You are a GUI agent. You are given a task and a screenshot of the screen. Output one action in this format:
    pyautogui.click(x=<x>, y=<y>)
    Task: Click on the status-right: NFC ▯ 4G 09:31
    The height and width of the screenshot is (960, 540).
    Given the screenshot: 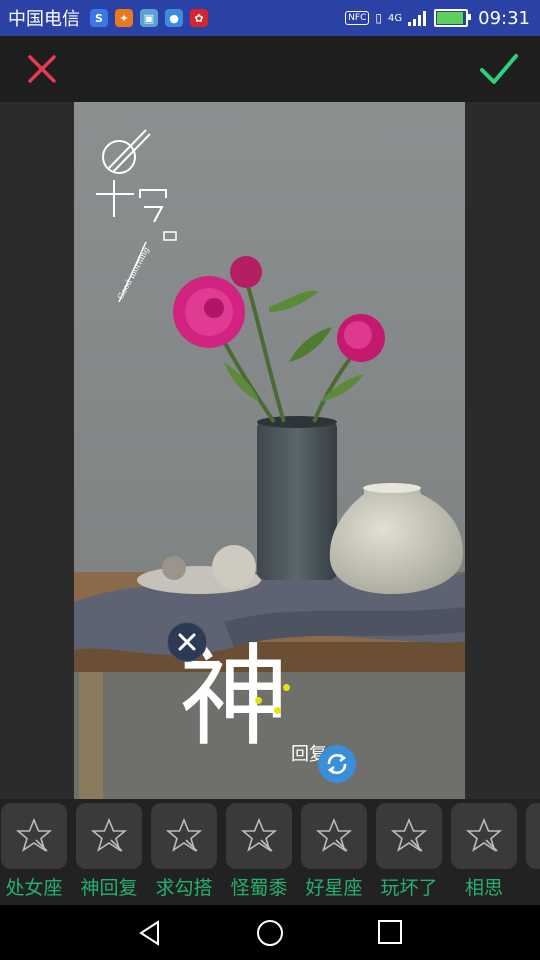 What is the action you would take?
    pyautogui.click(x=437, y=18)
    